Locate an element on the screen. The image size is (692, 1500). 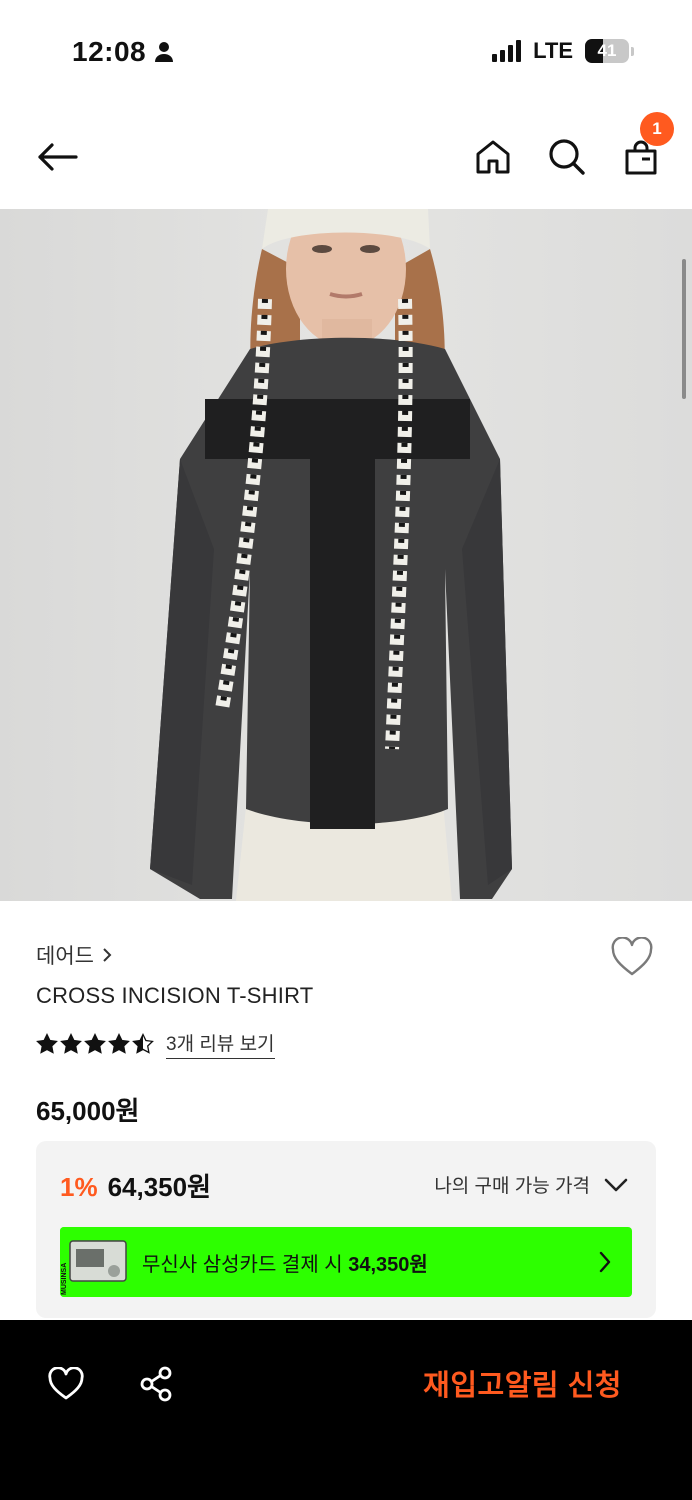
battery-level: 41 is located at coordinates (607, 50).